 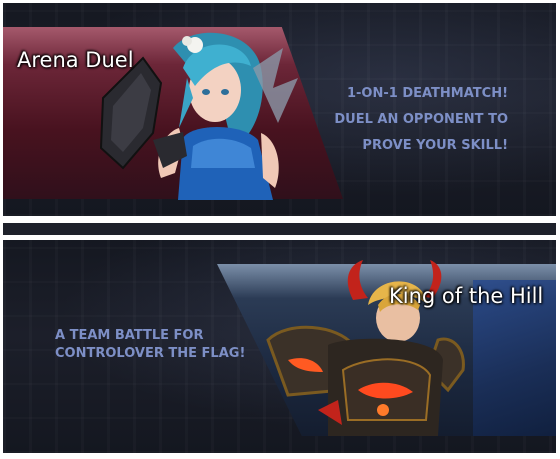 I want to click on king-of-the-hill-line-2: CONTROLOVER THE FLAG!, so click(x=150, y=353).